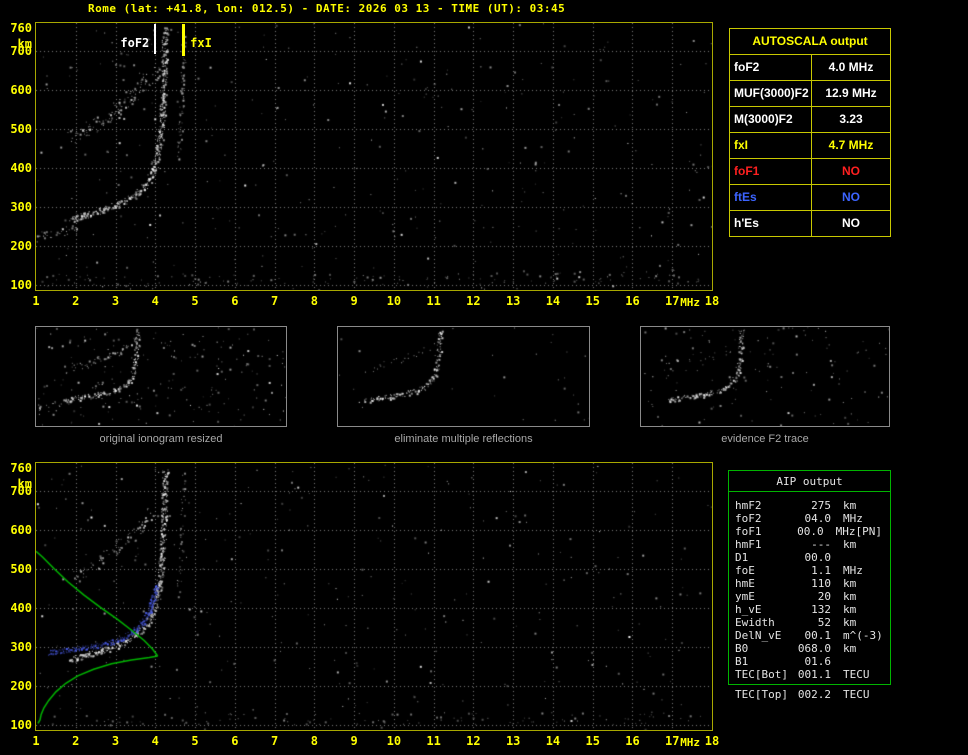 The height and width of the screenshot is (755, 968). What do you see at coordinates (771, 223) in the screenshot?
I see `autoscala-row-label: h'Es` at bounding box center [771, 223].